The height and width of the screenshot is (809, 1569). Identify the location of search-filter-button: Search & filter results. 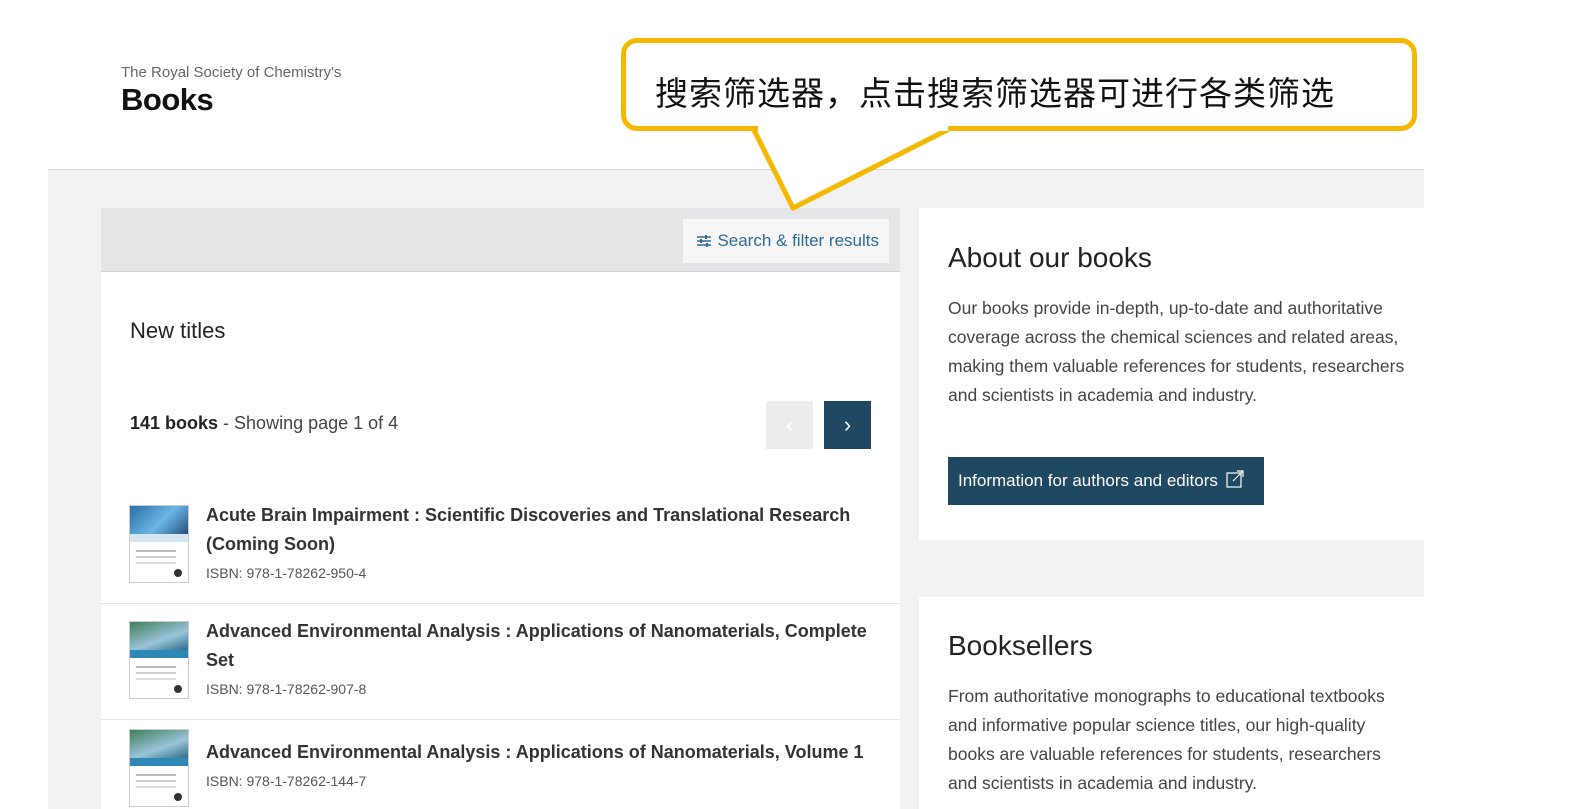
(786, 241).